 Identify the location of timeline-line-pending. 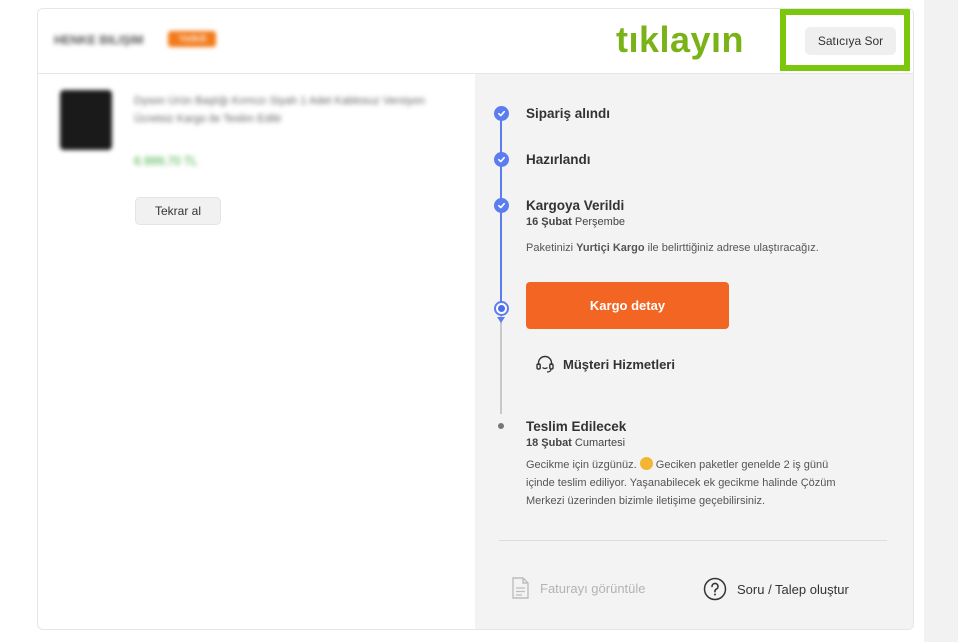
(501, 364).